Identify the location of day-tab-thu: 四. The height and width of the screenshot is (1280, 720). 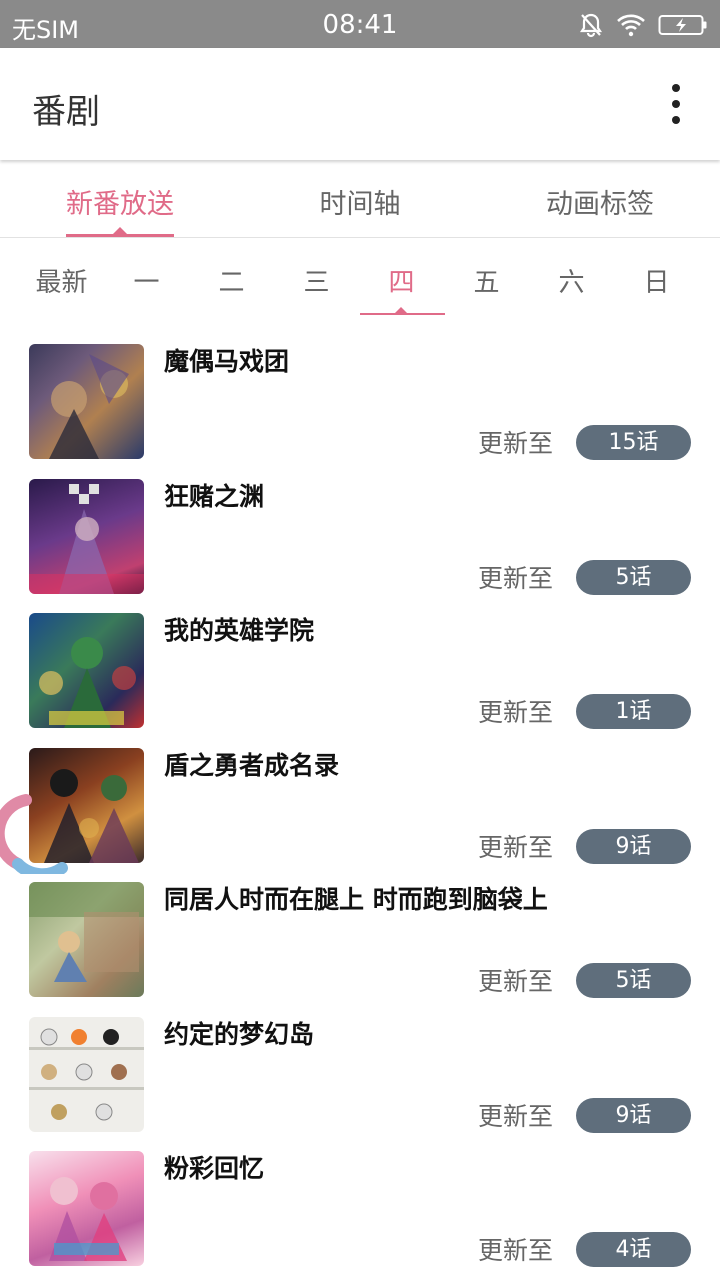
(401, 280).